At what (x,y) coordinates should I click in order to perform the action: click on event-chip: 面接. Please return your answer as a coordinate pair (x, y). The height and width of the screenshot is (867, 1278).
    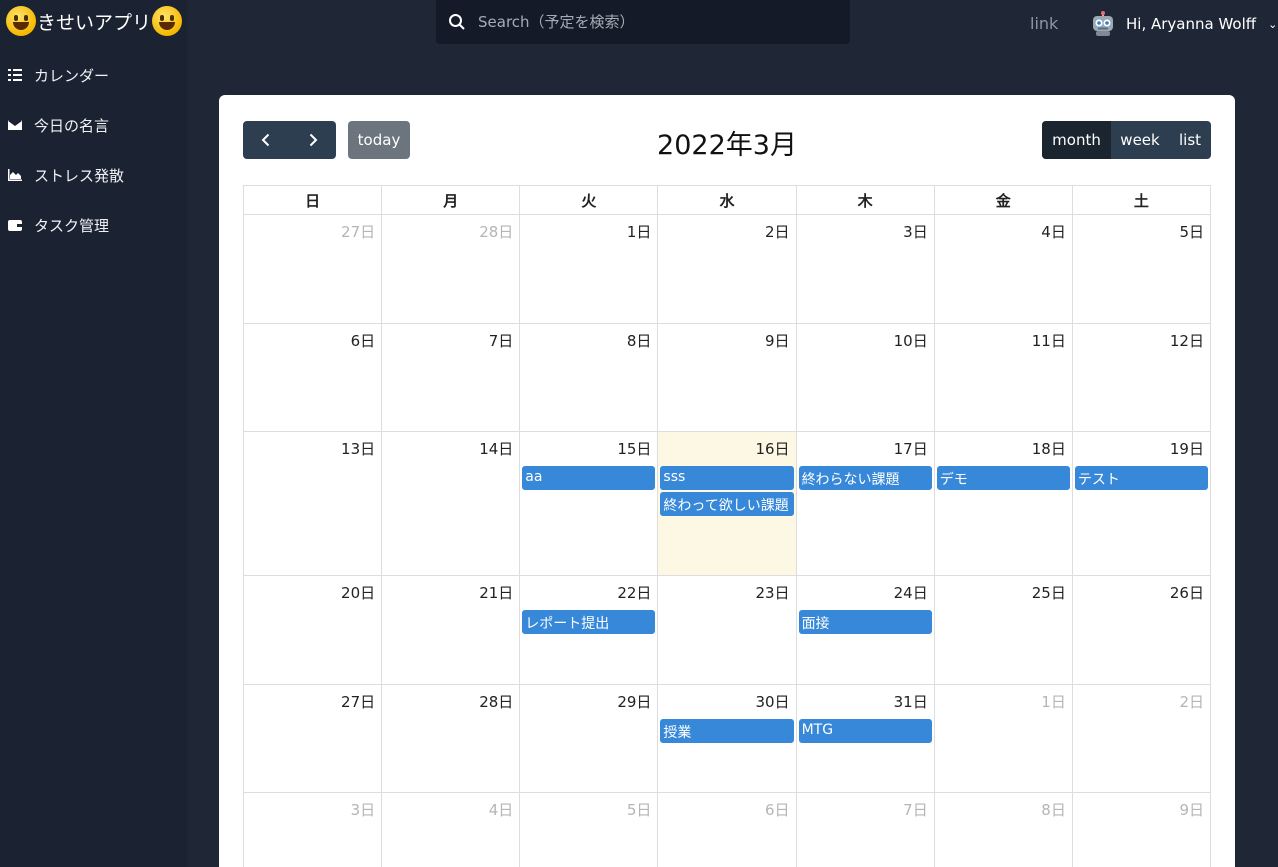
    Looking at the image, I should click on (865, 622).